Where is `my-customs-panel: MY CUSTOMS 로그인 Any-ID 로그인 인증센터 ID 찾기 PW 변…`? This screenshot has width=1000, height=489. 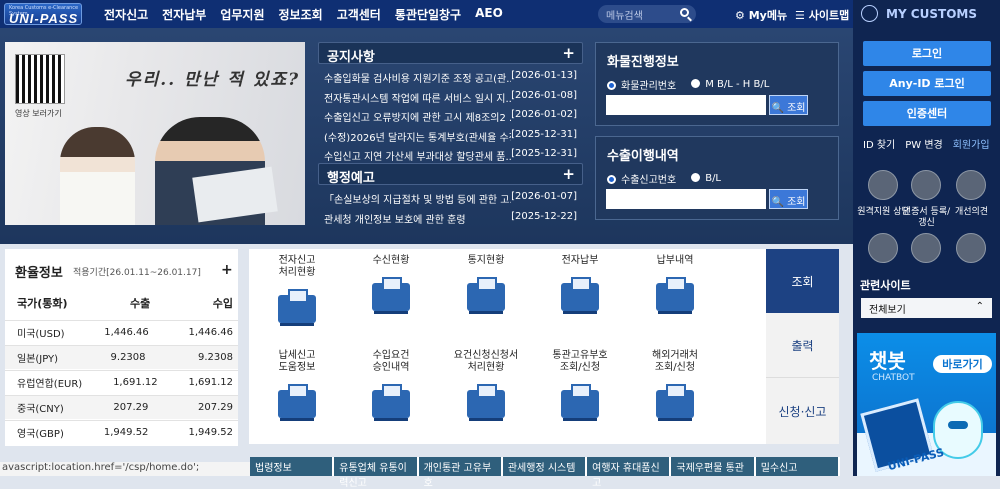 my-customs-panel: MY CUSTOMS 로그인 Any-ID 로그인 인증센터 ID 찾기 PW 변… is located at coordinates (926, 238).